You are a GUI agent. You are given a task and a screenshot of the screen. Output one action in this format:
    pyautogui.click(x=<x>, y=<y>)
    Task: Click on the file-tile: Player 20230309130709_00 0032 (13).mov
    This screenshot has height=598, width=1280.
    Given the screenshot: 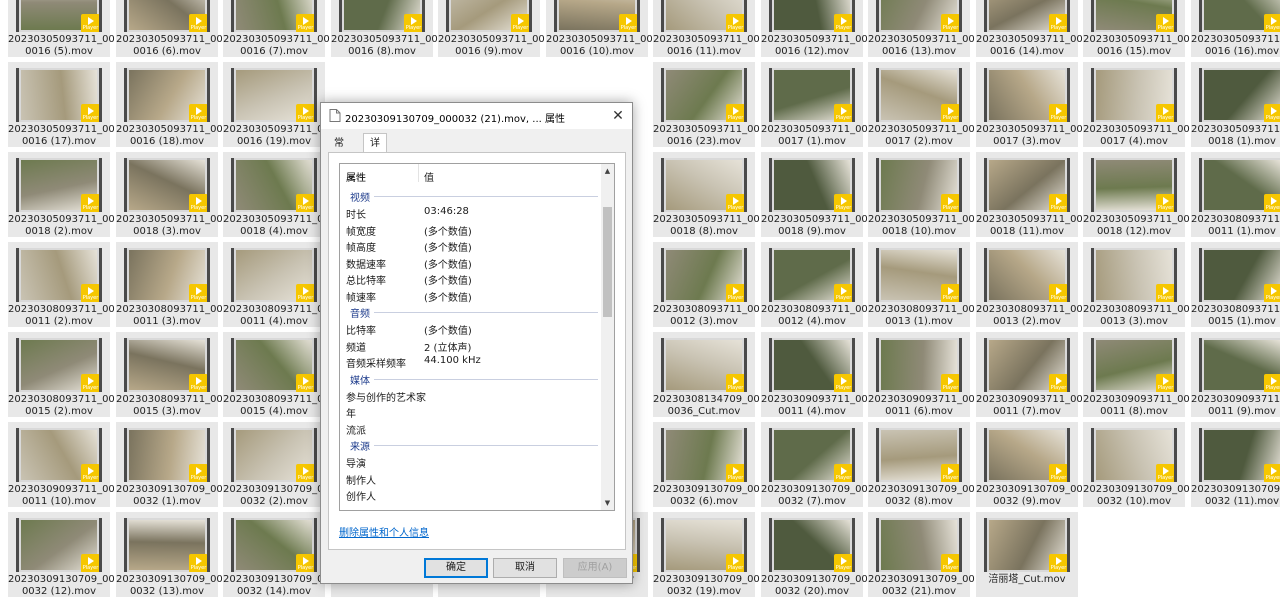 What is the action you would take?
    pyautogui.click(x=169, y=554)
    